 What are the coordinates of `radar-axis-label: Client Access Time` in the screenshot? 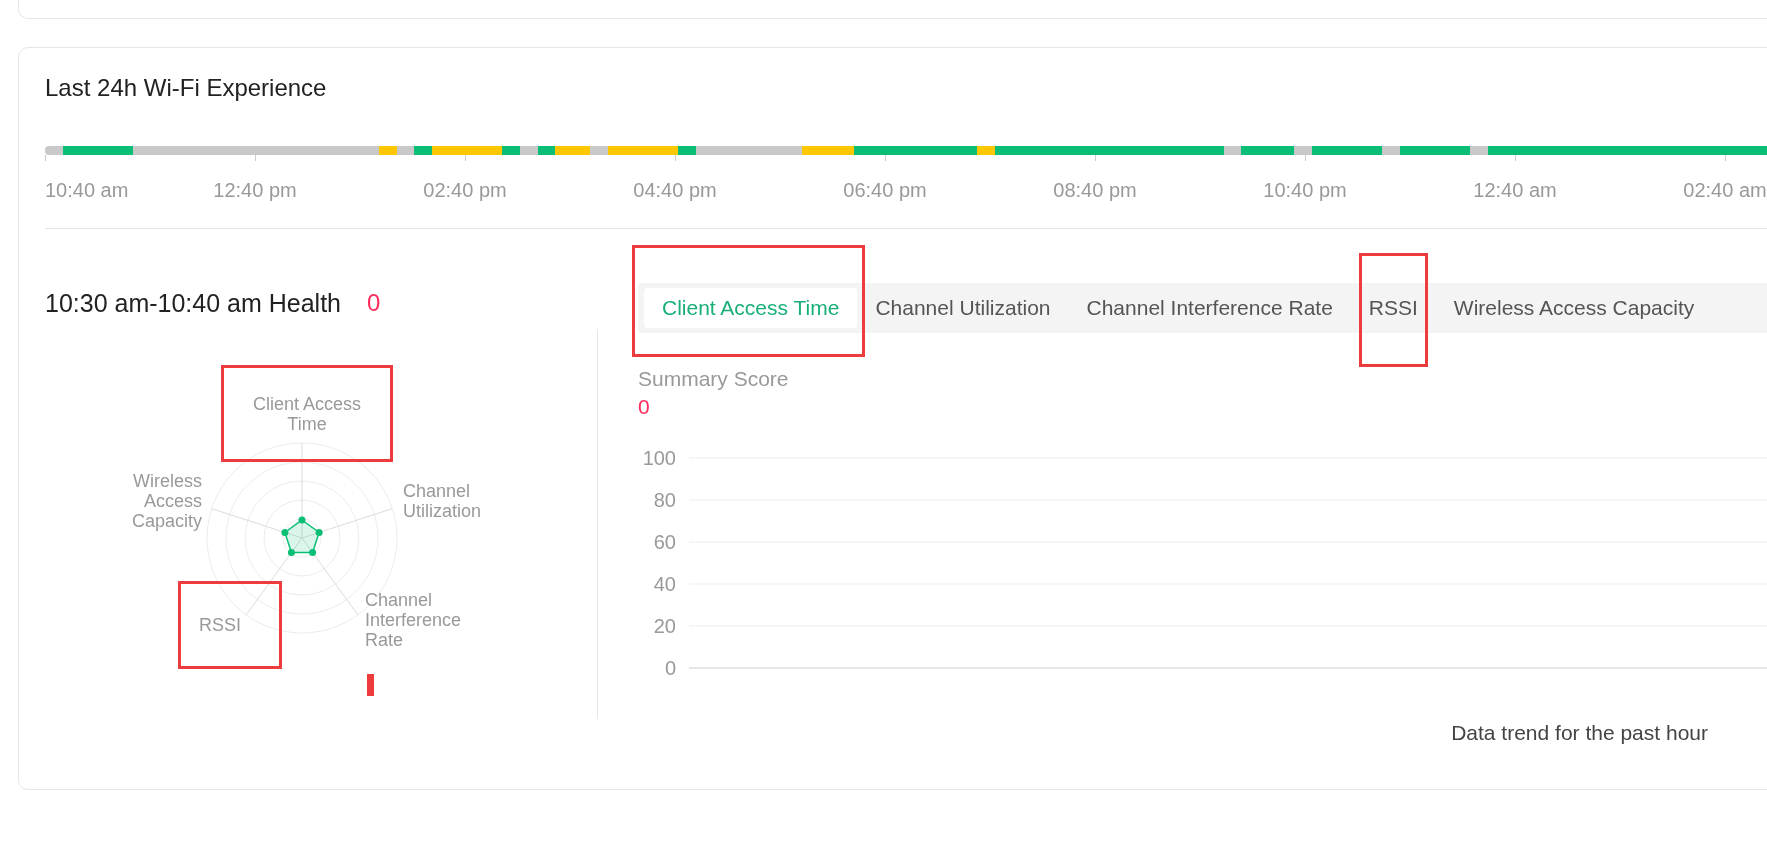 It's located at (307, 413).